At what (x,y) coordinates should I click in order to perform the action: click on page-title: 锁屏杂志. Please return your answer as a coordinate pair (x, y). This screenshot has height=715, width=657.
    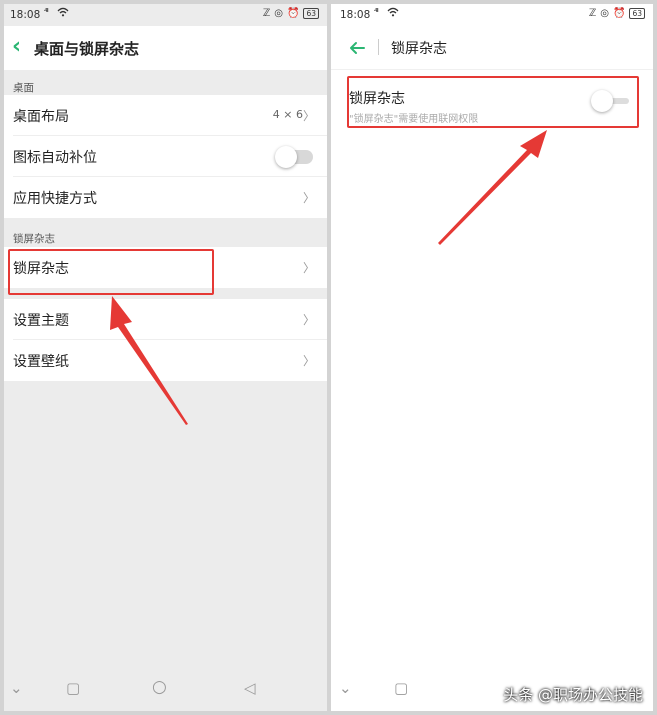
    Looking at the image, I should click on (419, 49).